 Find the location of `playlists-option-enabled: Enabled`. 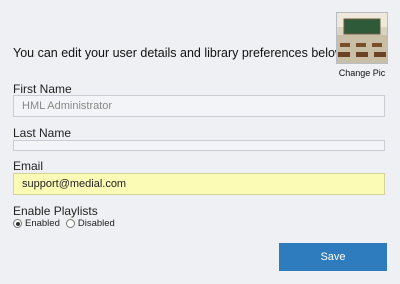

playlists-option-enabled: Enabled is located at coordinates (36, 223).